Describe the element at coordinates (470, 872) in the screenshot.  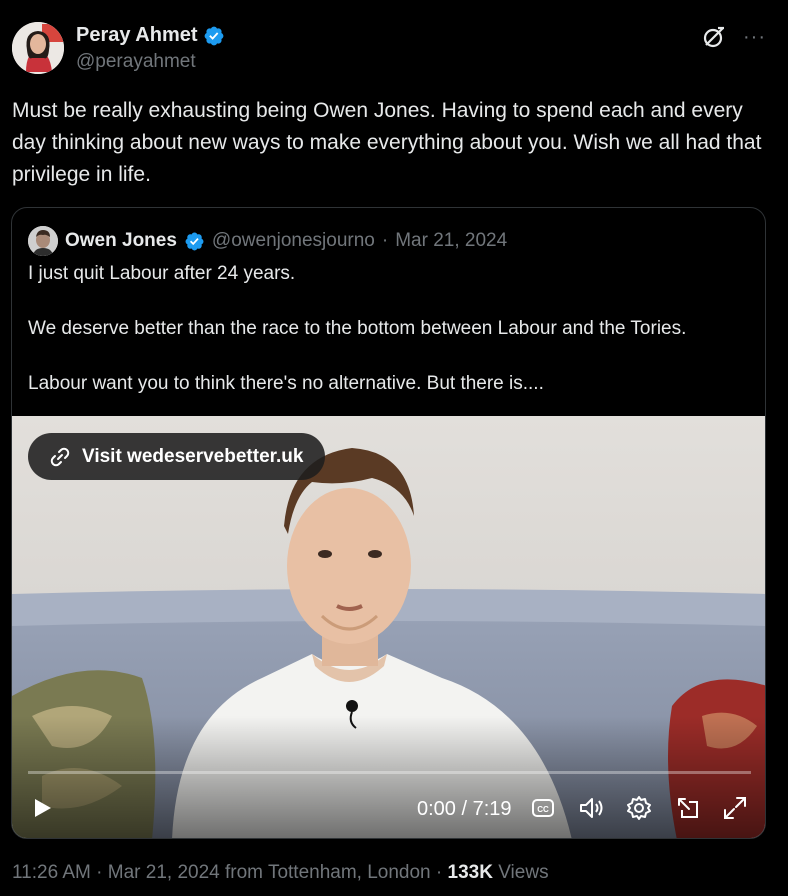
I see `views-count: 133K` at that location.